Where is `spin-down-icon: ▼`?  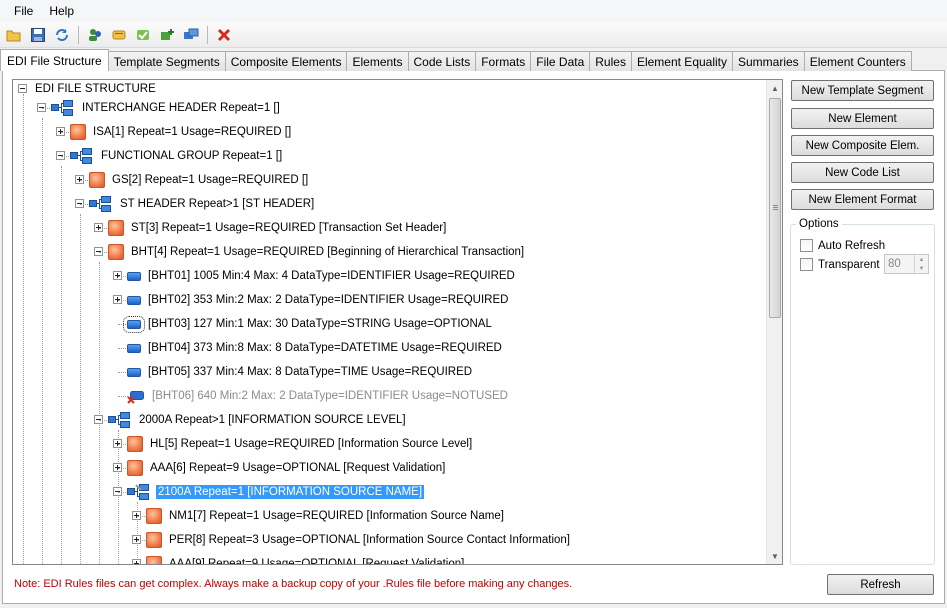
spin-down-icon: ▼ is located at coordinates (921, 268).